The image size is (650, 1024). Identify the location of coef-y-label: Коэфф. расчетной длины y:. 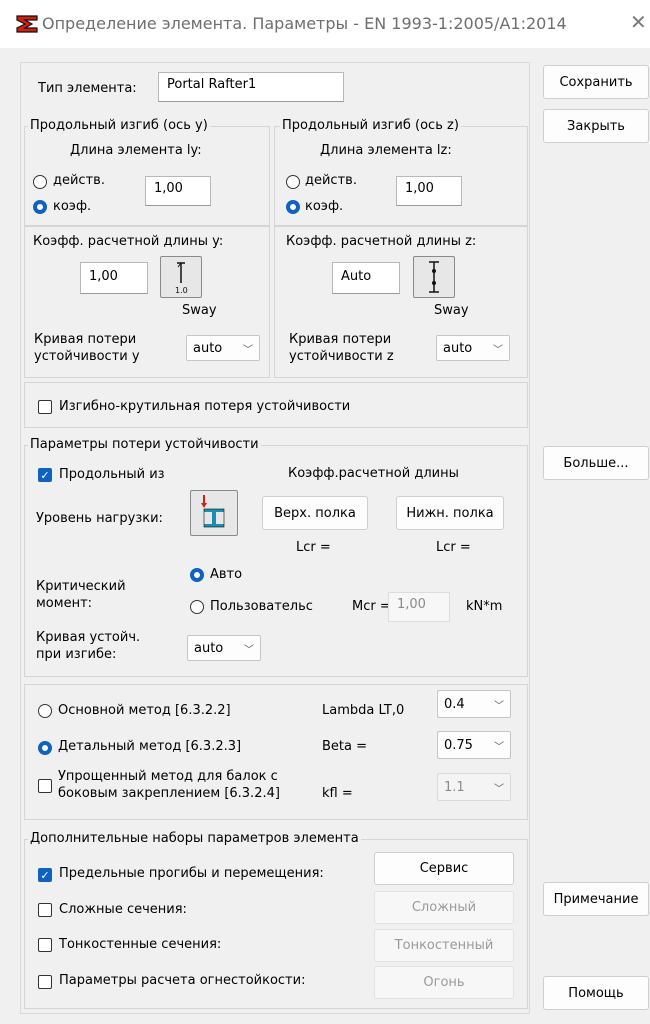
(128, 241).